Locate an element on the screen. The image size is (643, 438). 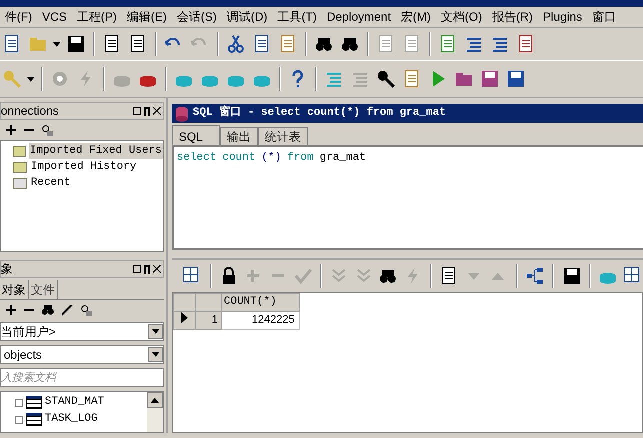
code-token: (*) is located at coordinates (272, 158).